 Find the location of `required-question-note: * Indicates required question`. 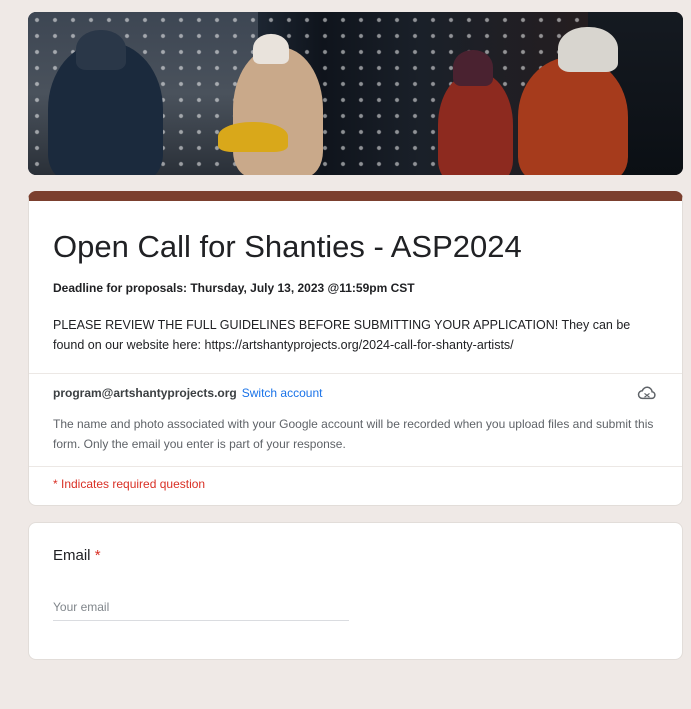

required-question-note: * Indicates required question is located at coordinates (129, 484).